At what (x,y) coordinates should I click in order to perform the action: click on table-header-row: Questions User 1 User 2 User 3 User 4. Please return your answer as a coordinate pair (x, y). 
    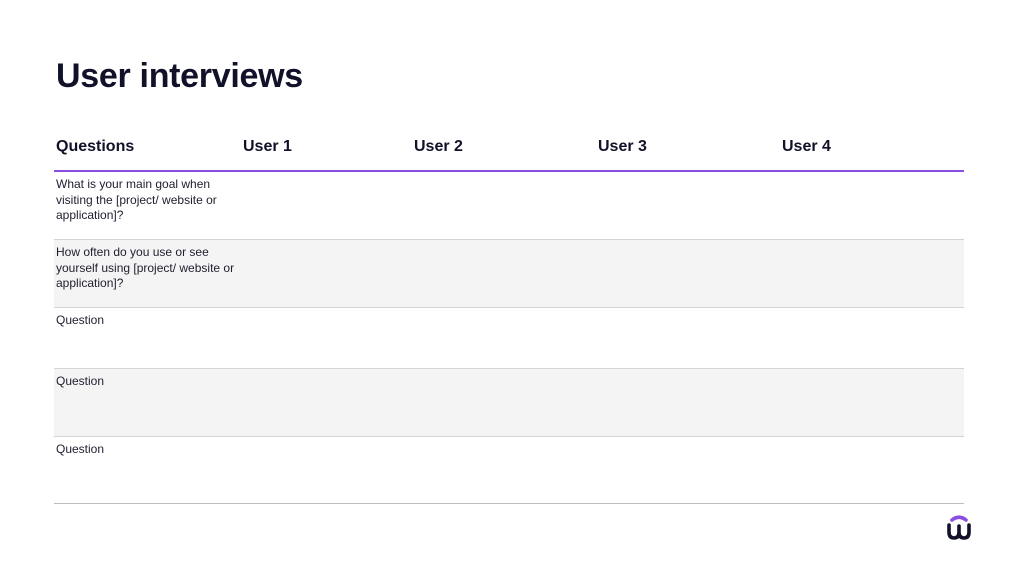
    Looking at the image, I should click on (509, 150).